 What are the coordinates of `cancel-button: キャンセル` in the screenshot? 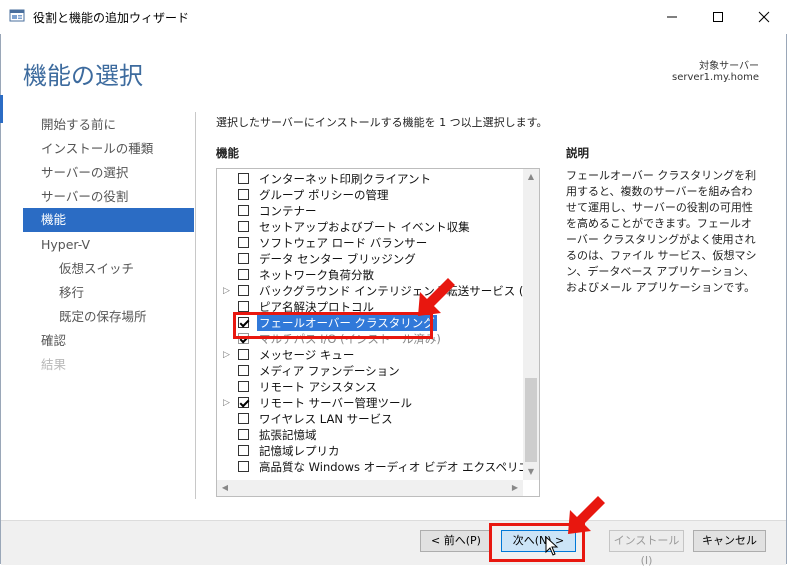 It's located at (729, 541).